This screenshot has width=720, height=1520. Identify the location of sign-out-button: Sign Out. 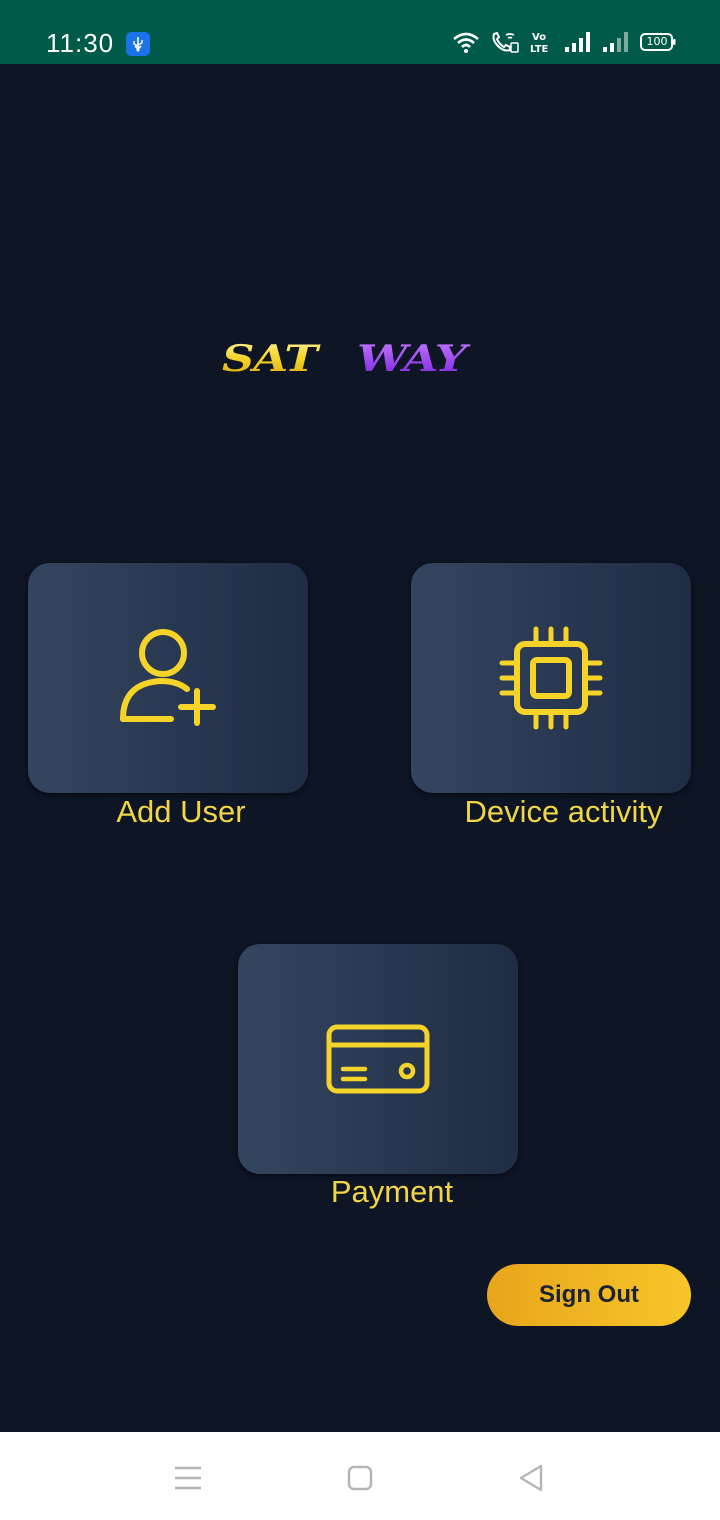
(589, 1295).